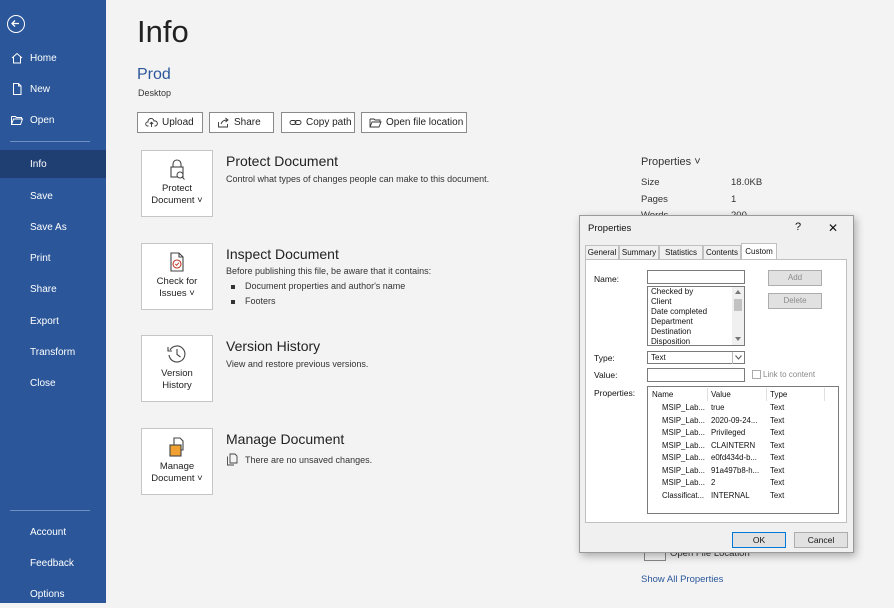  I want to click on name-input, so click(696, 277).